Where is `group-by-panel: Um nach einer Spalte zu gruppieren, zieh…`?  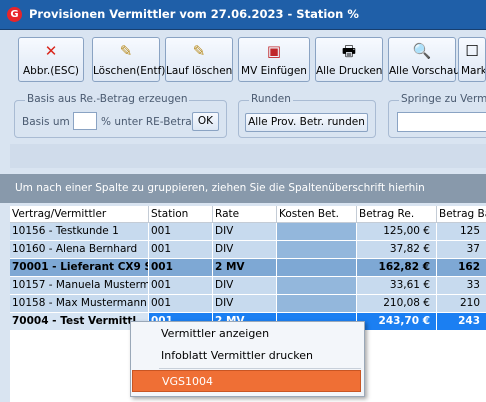
group-by-panel: Um nach einer Spalte zu gruppieren, zieh… is located at coordinates (243, 188).